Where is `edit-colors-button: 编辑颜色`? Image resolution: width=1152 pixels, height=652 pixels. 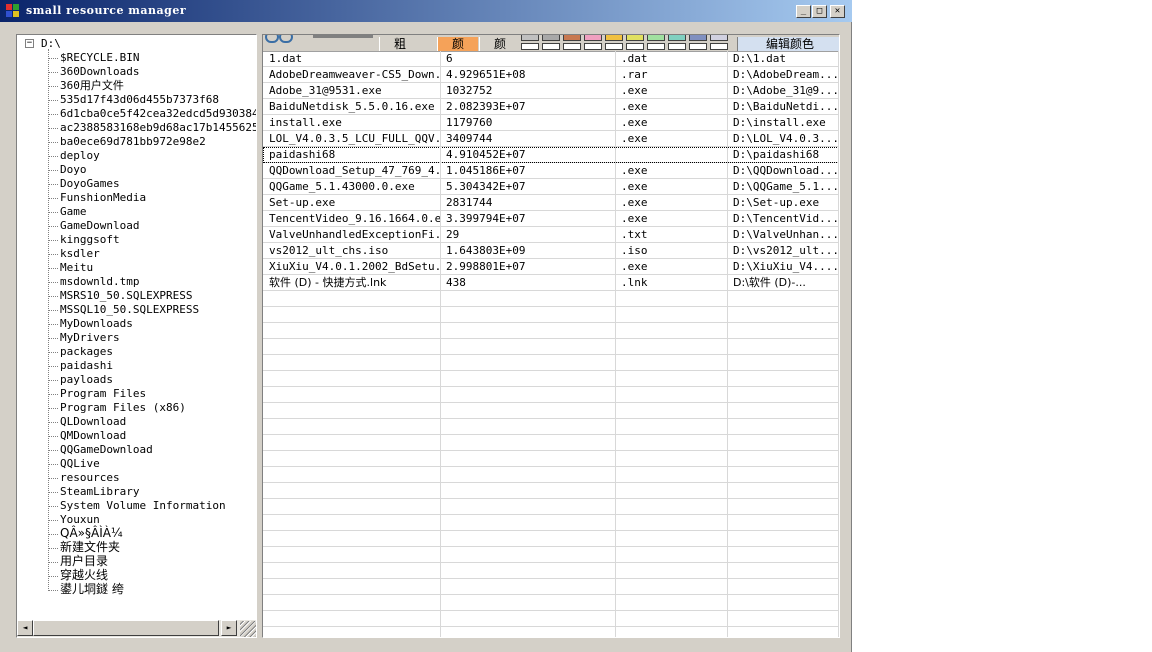
edit-colors-button: 编辑颜色 is located at coordinates (788, 44).